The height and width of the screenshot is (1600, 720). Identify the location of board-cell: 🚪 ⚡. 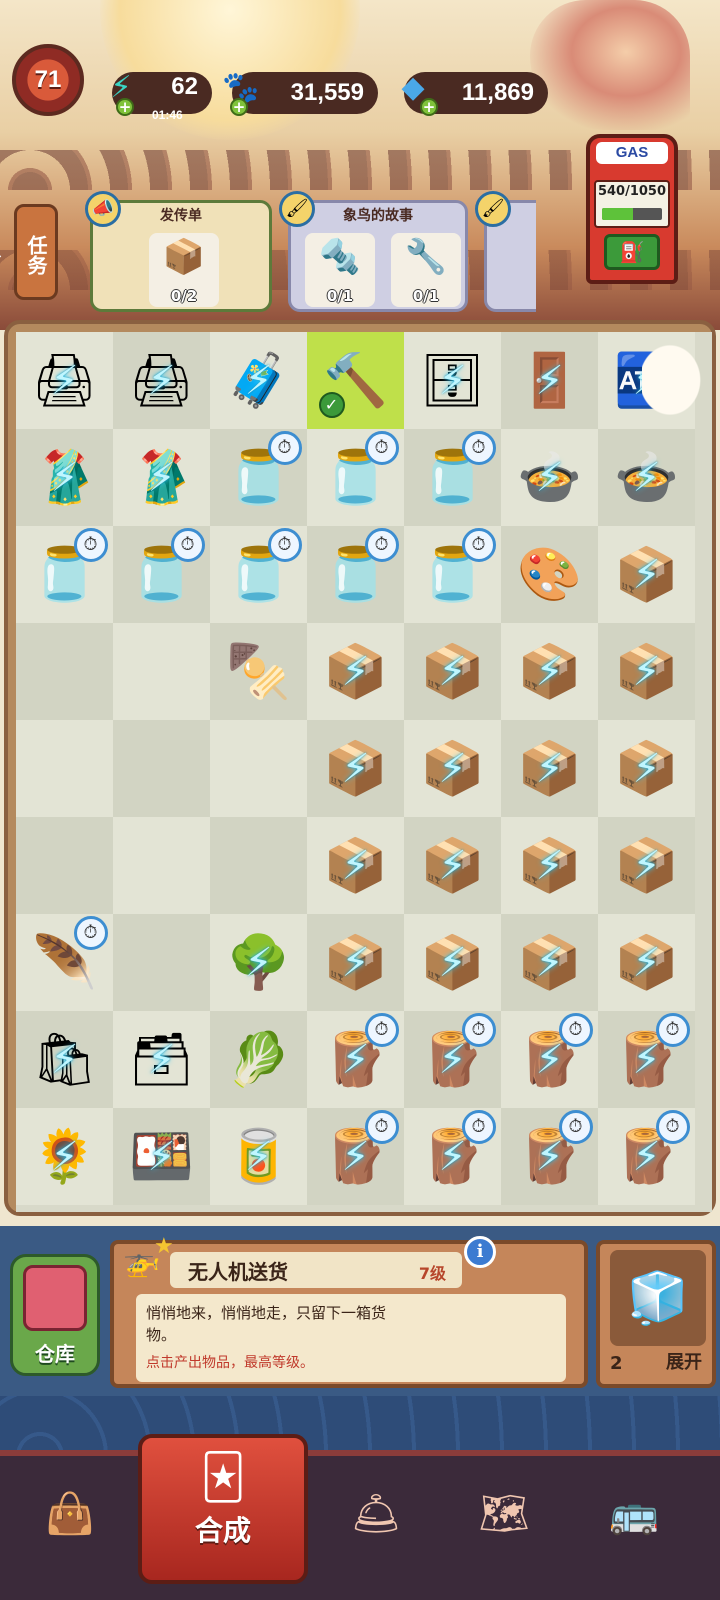
(549, 380).